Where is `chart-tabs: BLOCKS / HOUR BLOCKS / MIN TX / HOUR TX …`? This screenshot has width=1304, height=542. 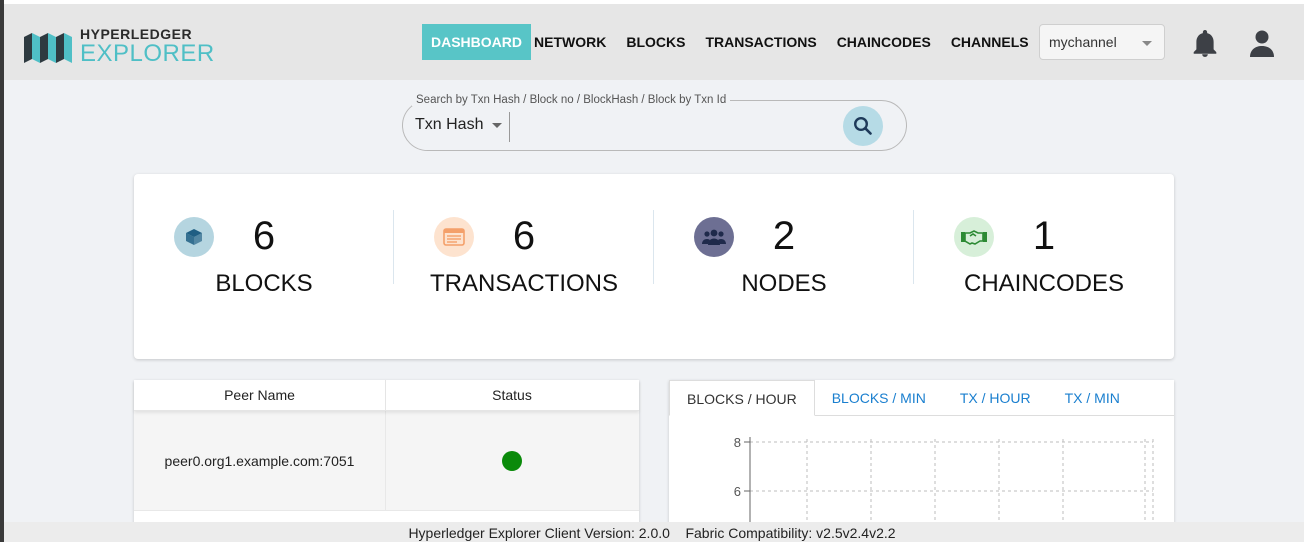 chart-tabs: BLOCKS / HOUR BLOCKS / MIN TX / HOUR TX … is located at coordinates (921, 398).